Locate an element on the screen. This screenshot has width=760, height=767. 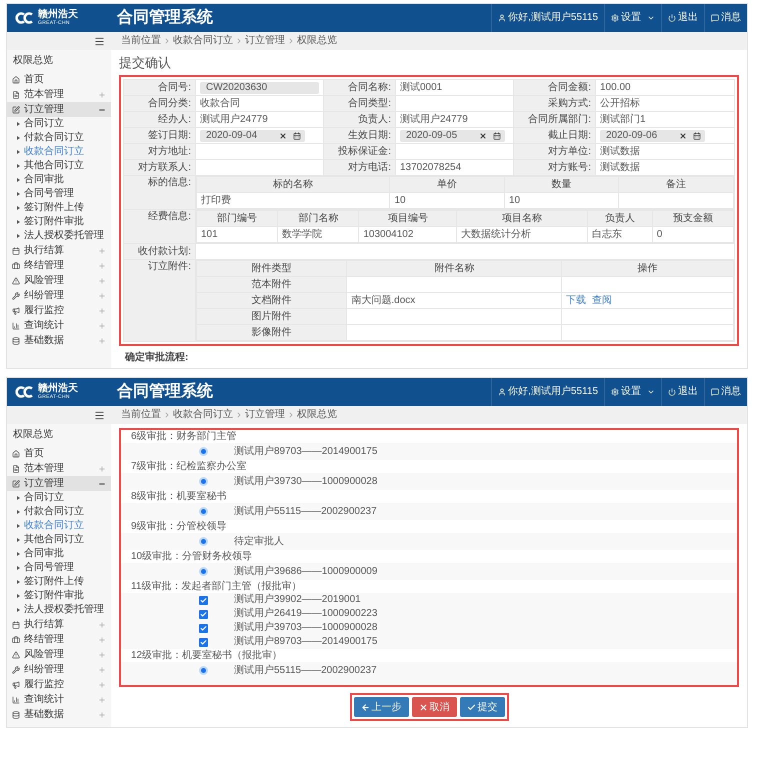
field-value: 收款合同 is located at coordinates (260, 104).